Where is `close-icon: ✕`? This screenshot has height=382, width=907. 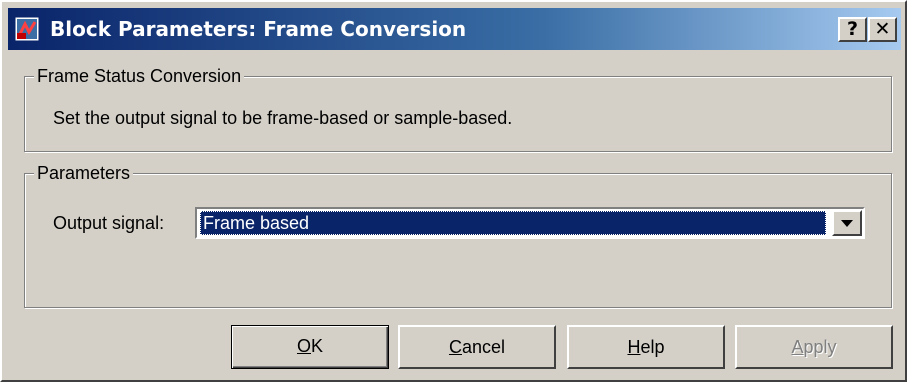 close-icon: ✕ is located at coordinates (882, 29).